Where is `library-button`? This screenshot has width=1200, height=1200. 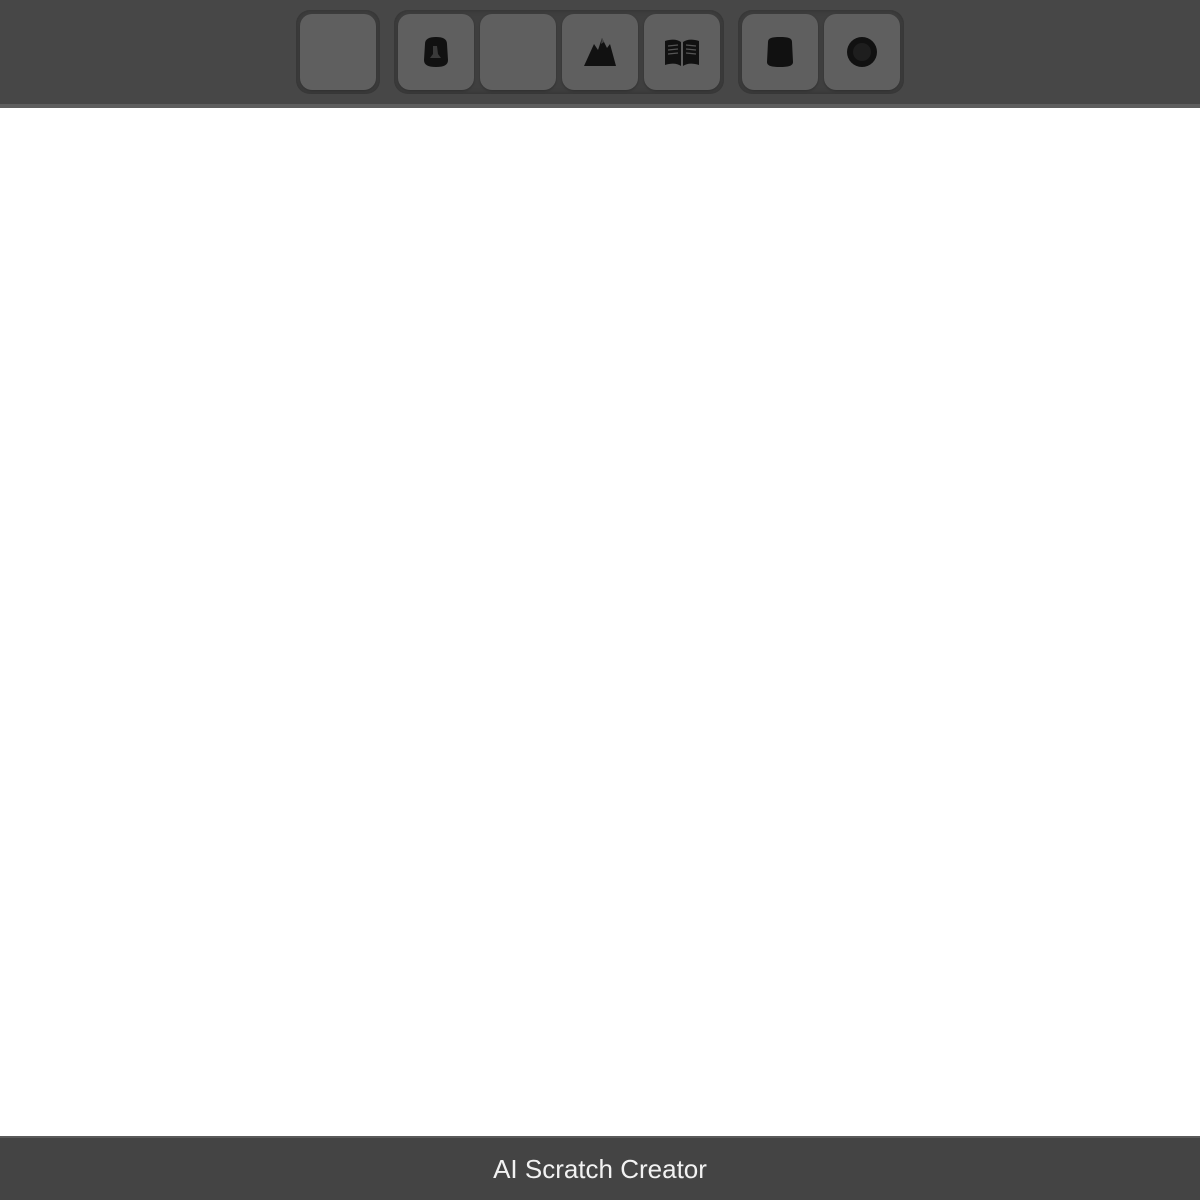
library-button is located at coordinates (682, 52).